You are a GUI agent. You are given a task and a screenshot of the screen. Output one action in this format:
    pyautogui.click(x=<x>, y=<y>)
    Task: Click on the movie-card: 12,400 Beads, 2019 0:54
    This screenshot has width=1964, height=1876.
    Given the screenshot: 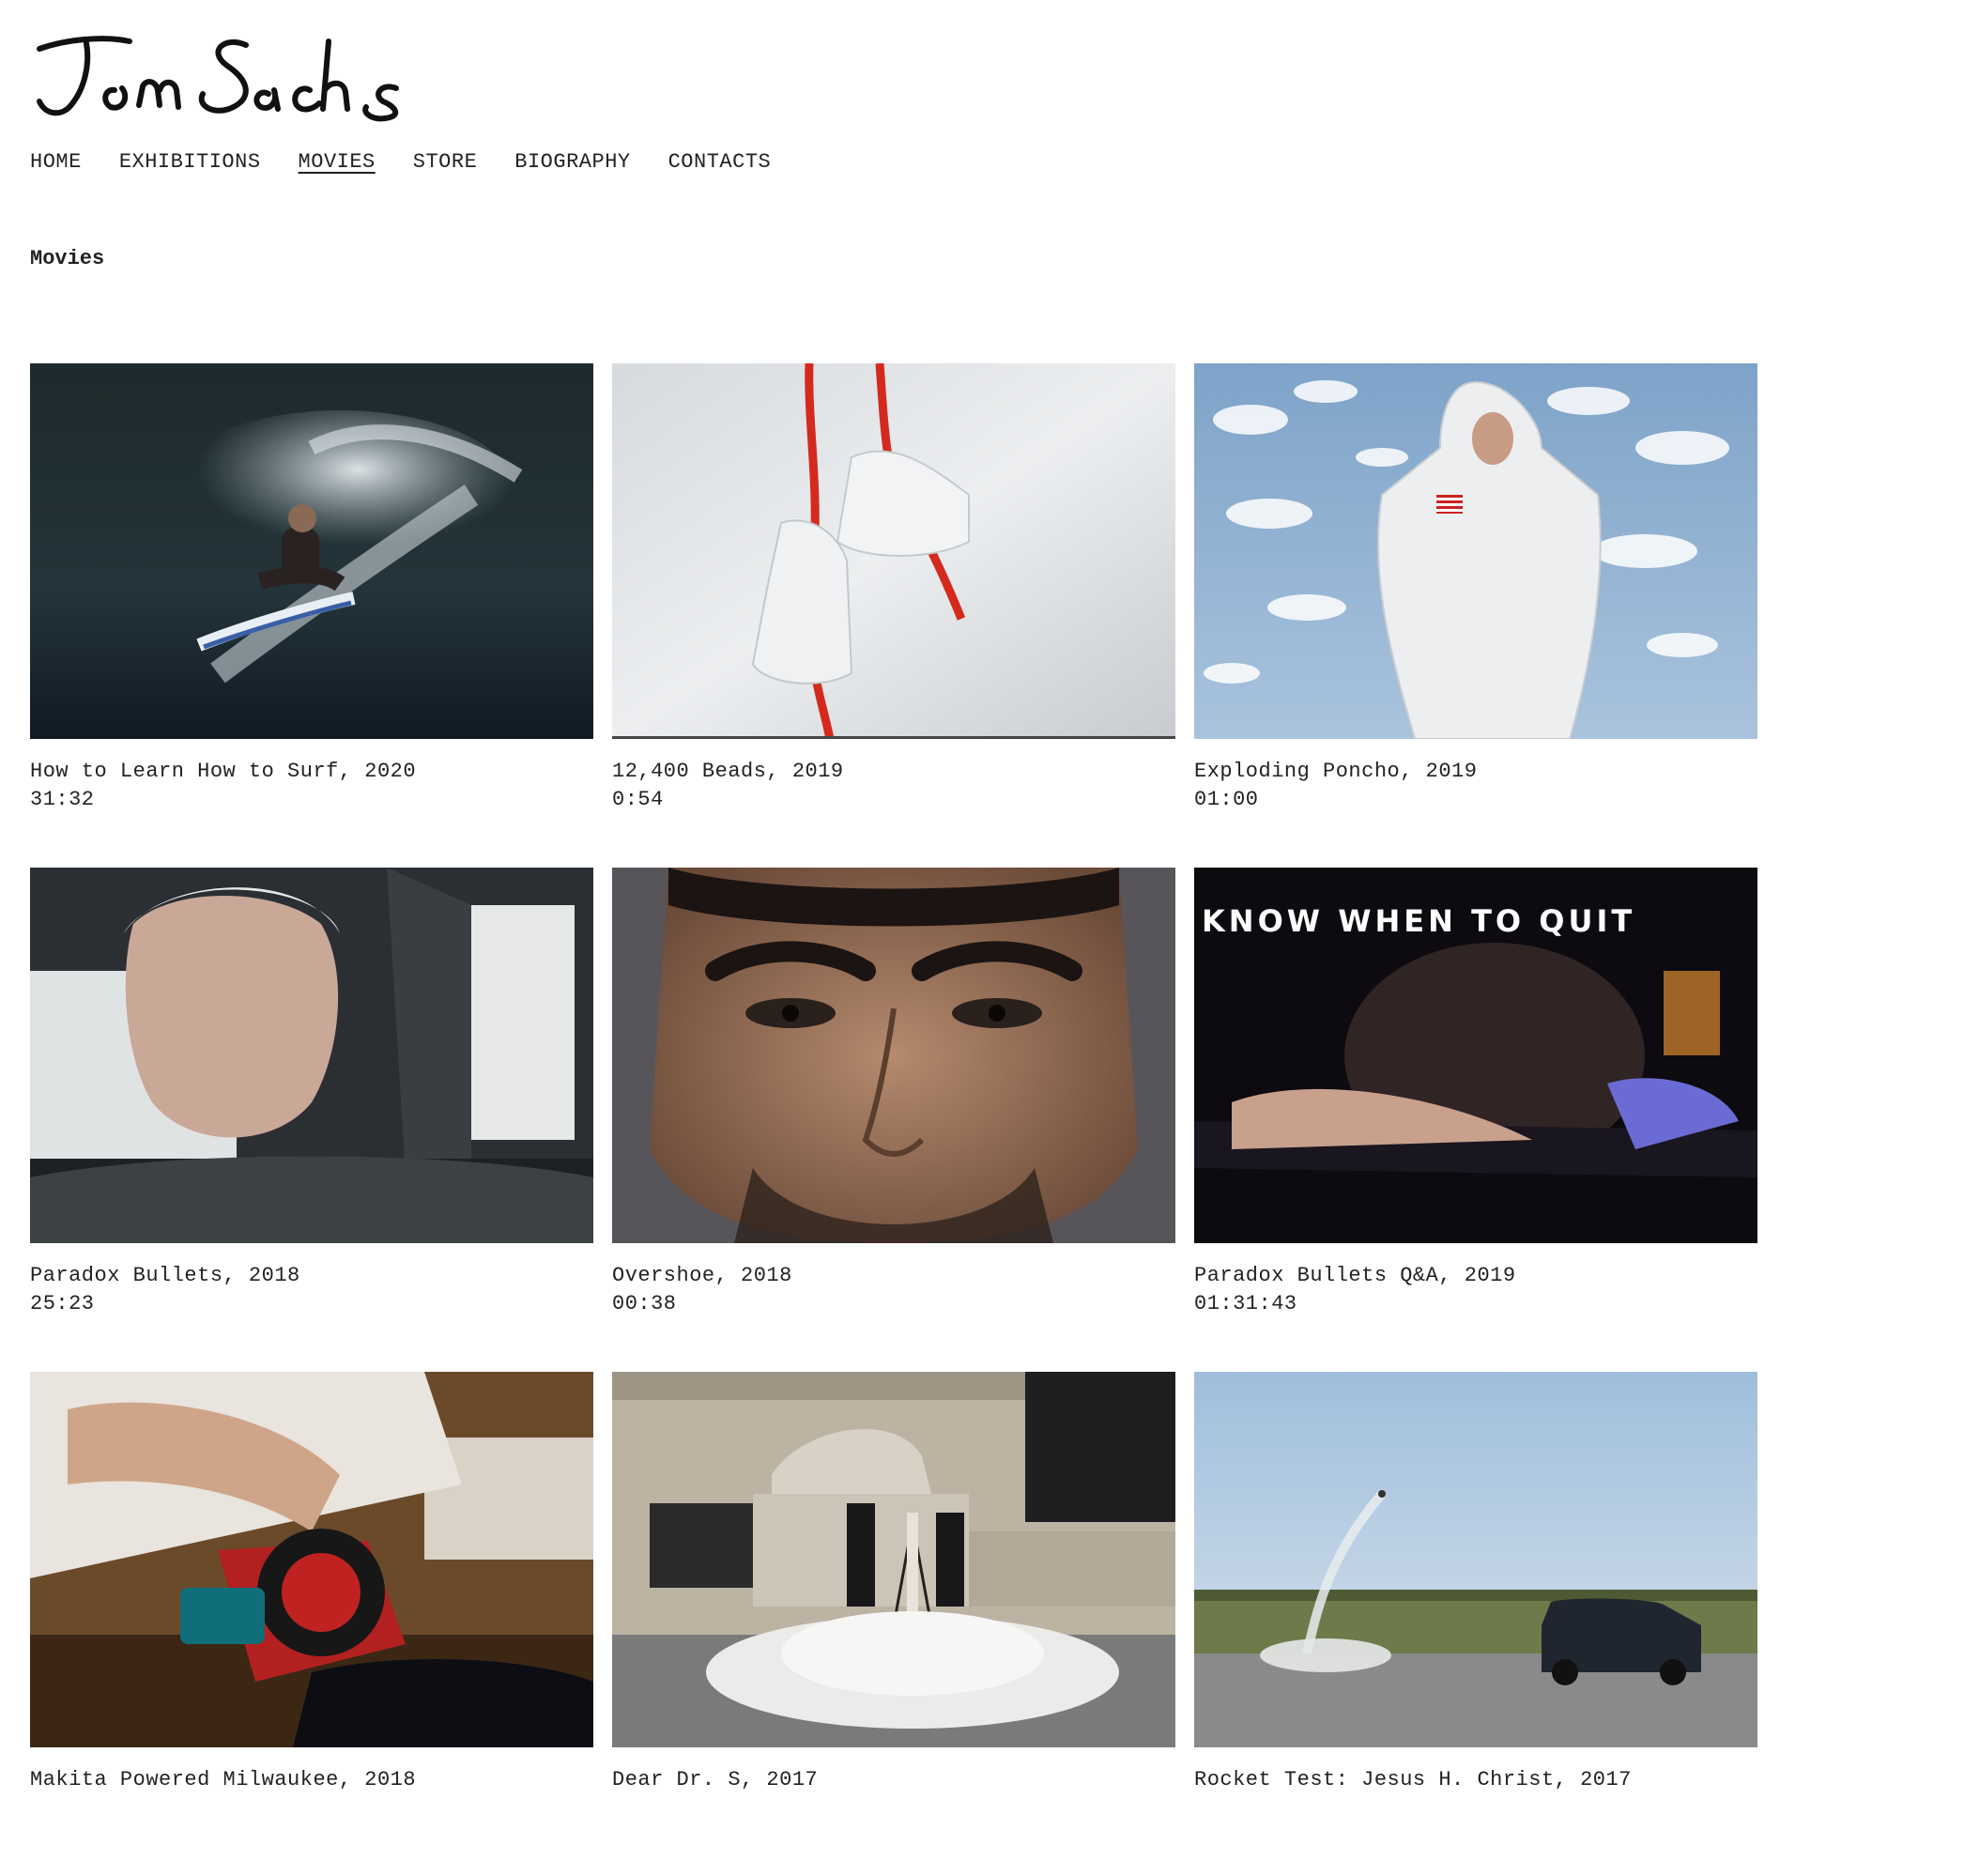 What is the action you would take?
    pyautogui.click(x=893, y=615)
    